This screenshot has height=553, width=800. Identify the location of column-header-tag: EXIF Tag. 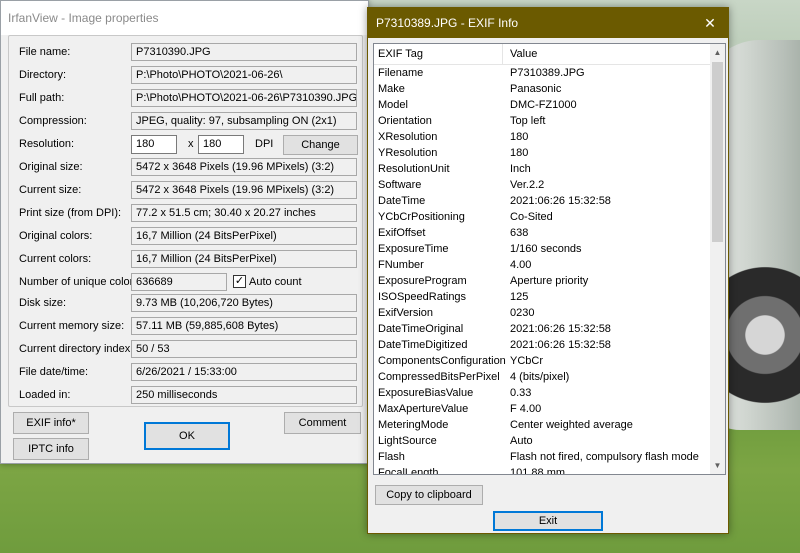
(400, 54).